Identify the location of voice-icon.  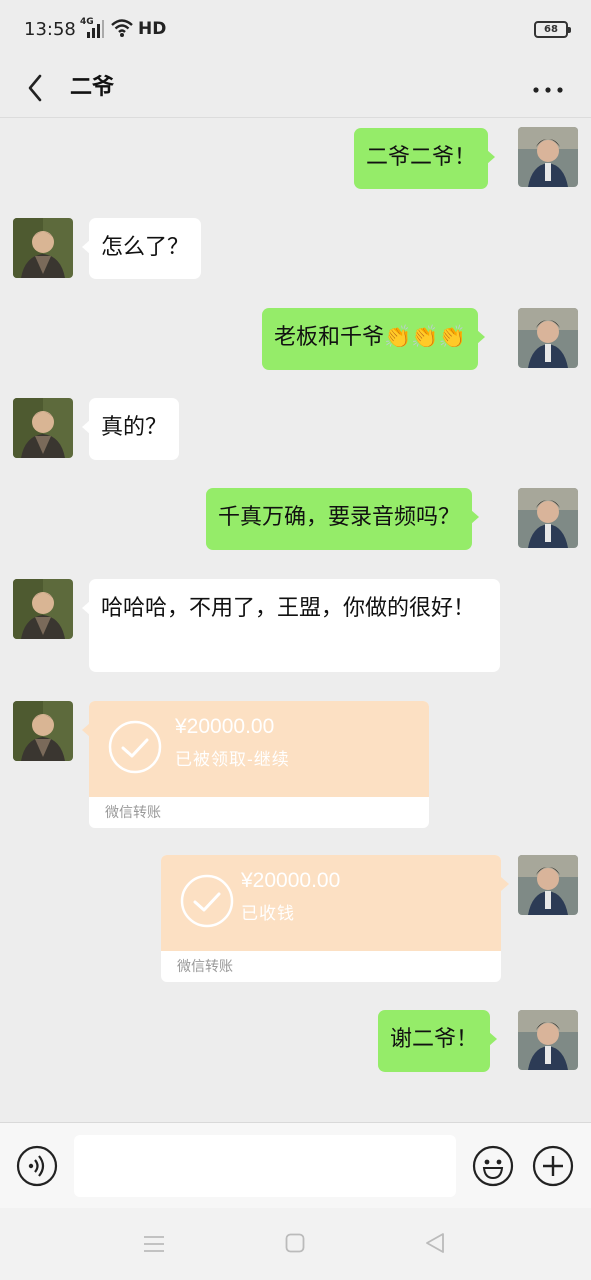
(37, 1166).